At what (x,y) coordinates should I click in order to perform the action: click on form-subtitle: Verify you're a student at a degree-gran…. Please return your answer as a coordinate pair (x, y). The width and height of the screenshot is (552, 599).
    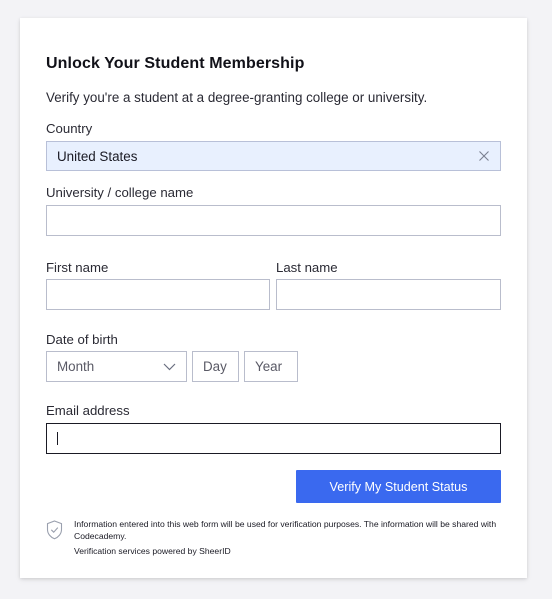
    Looking at the image, I should click on (237, 97).